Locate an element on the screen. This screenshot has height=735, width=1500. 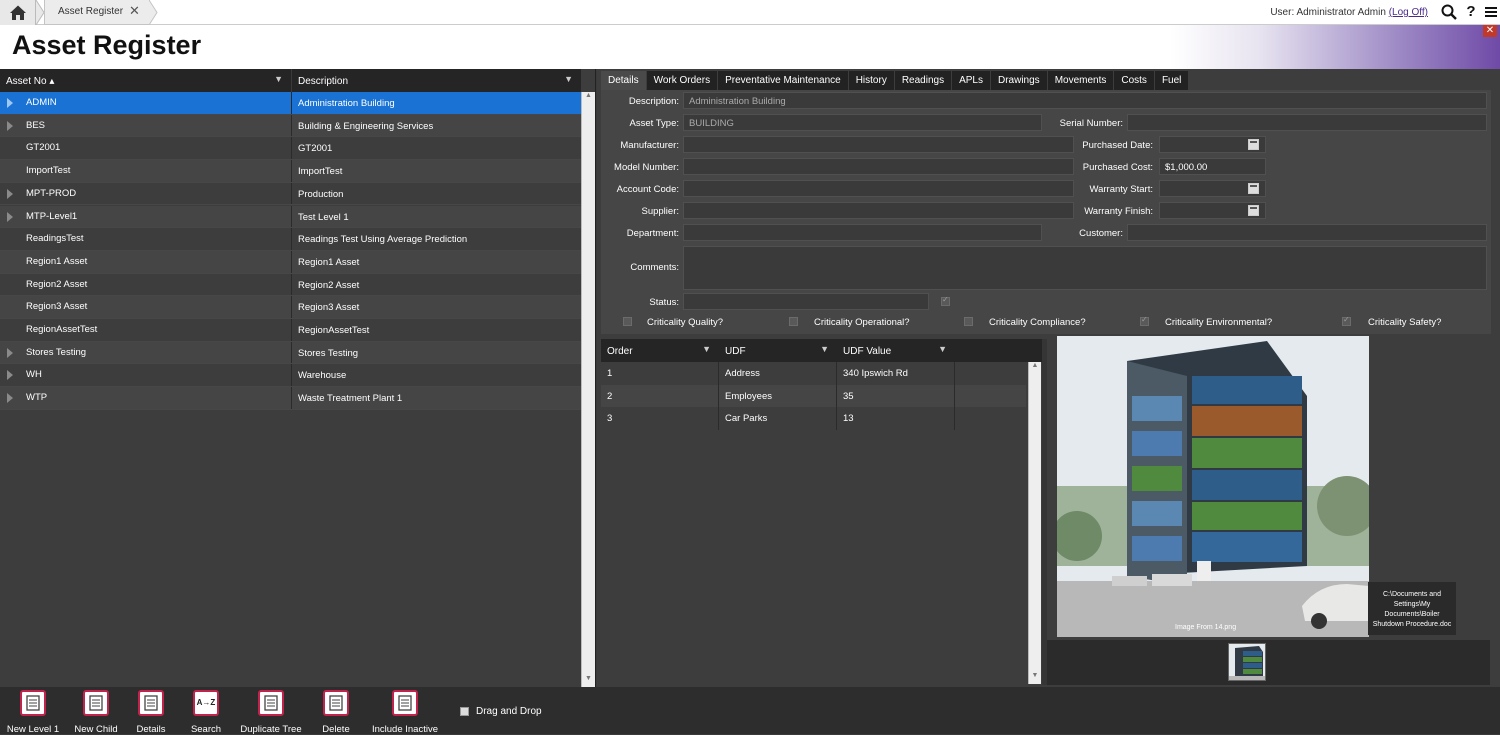
tab-fuel: Fuel is located at coordinates (1171, 80).